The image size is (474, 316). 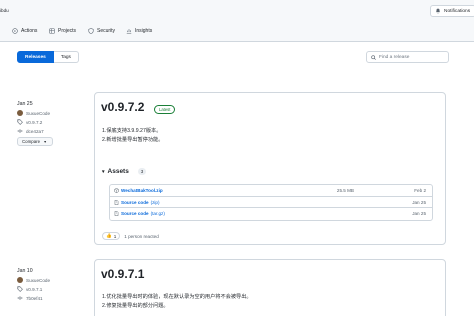 I want to click on shield-icon, so click(x=91, y=31).